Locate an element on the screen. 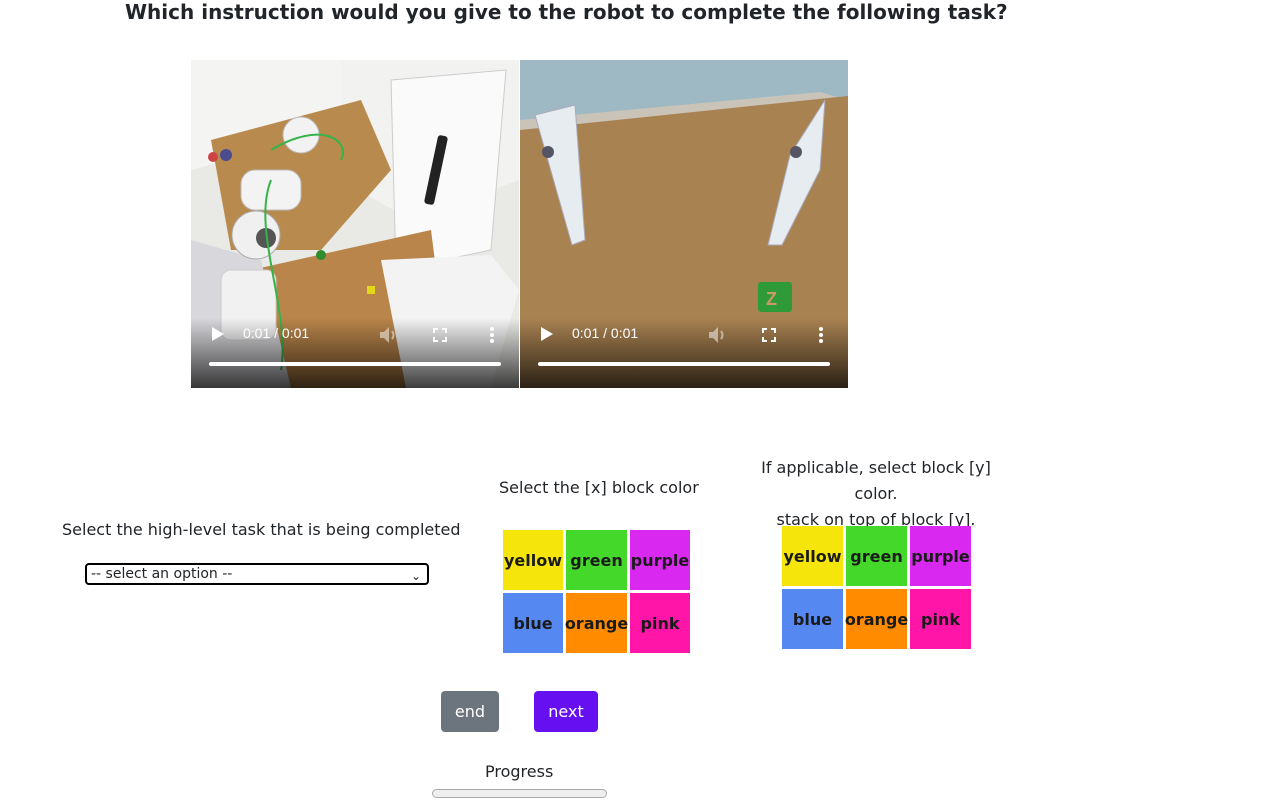 The width and height of the screenshot is (1287, 812). next-button: next is located at coordinates (566, 711).